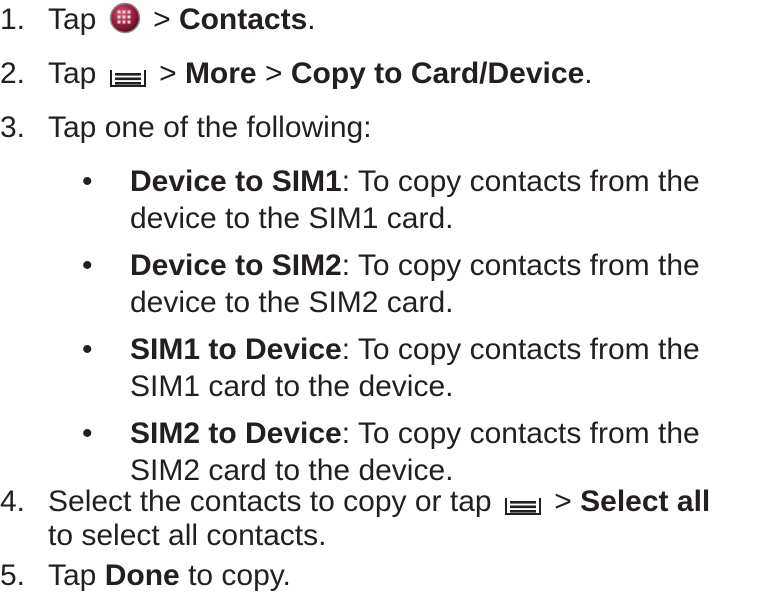  What do you see at coordinates (239, 575) in the screenshot?
I see `step-post: to copy.` at bounding box center [239, 575].